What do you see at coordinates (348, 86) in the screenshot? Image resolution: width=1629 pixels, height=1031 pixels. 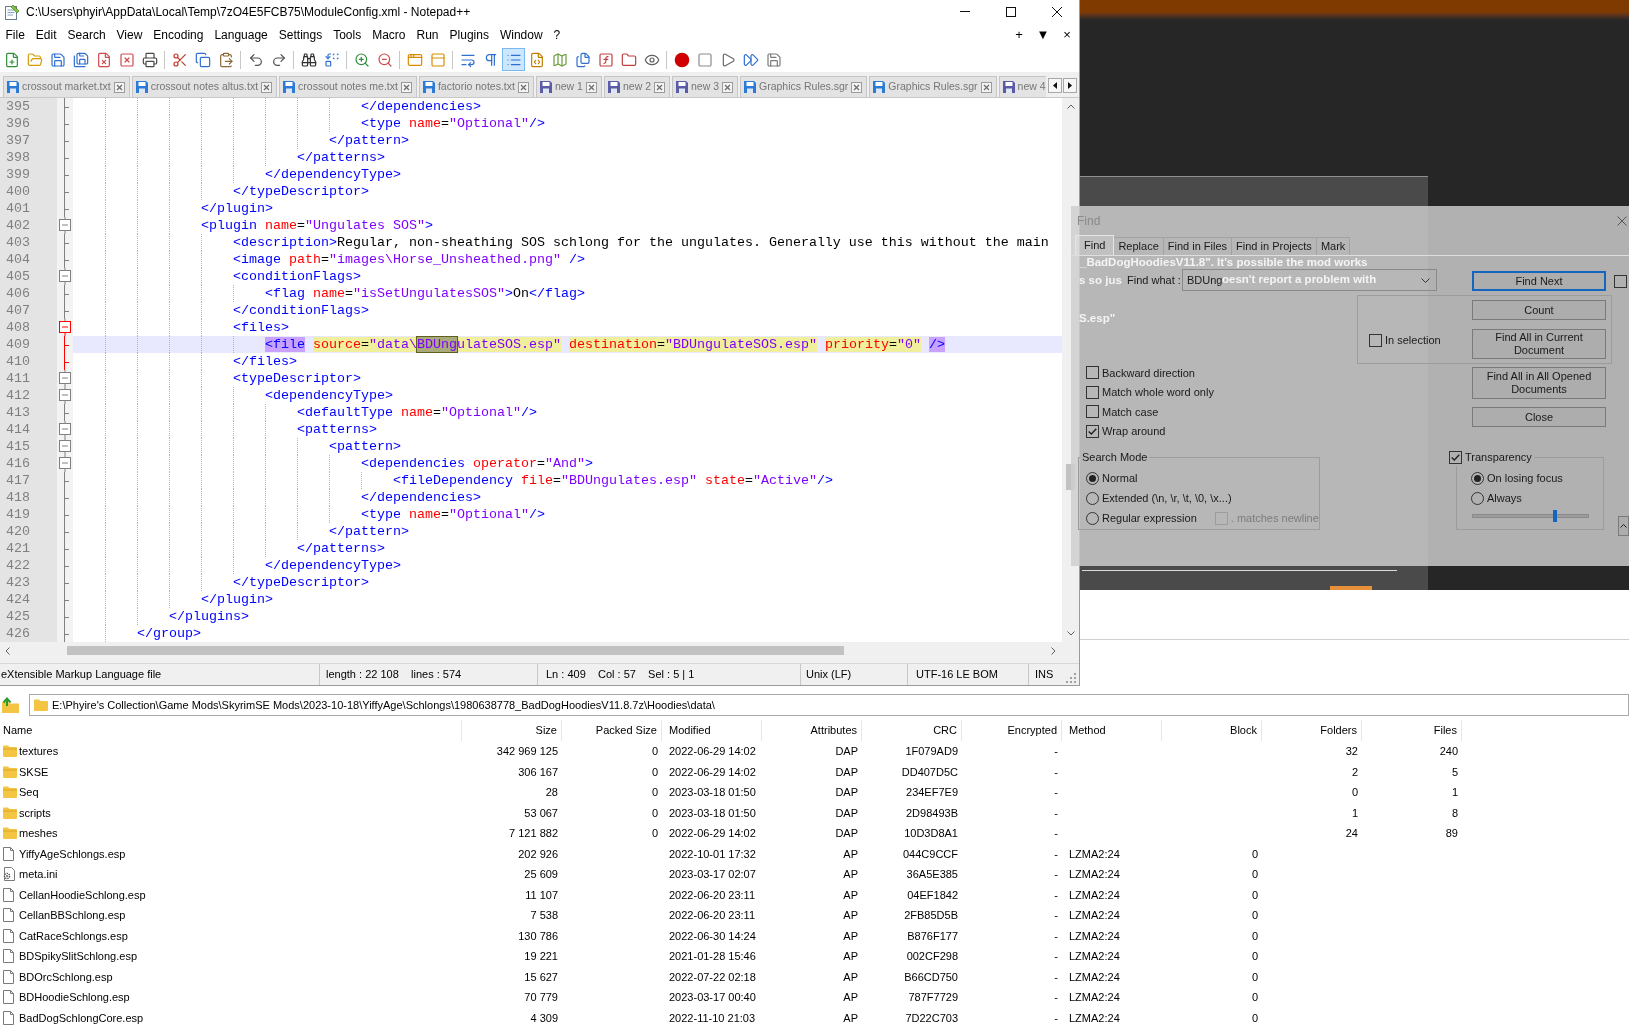 I see `file-tab: crossout notes me.txt` at bounding box center [348, 86].